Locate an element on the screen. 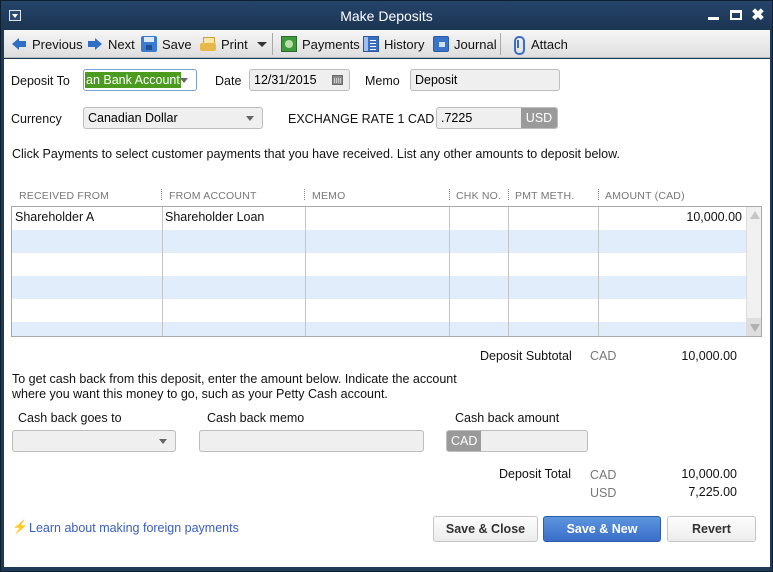  paperclip-icon is located at coordinates (518, 45).